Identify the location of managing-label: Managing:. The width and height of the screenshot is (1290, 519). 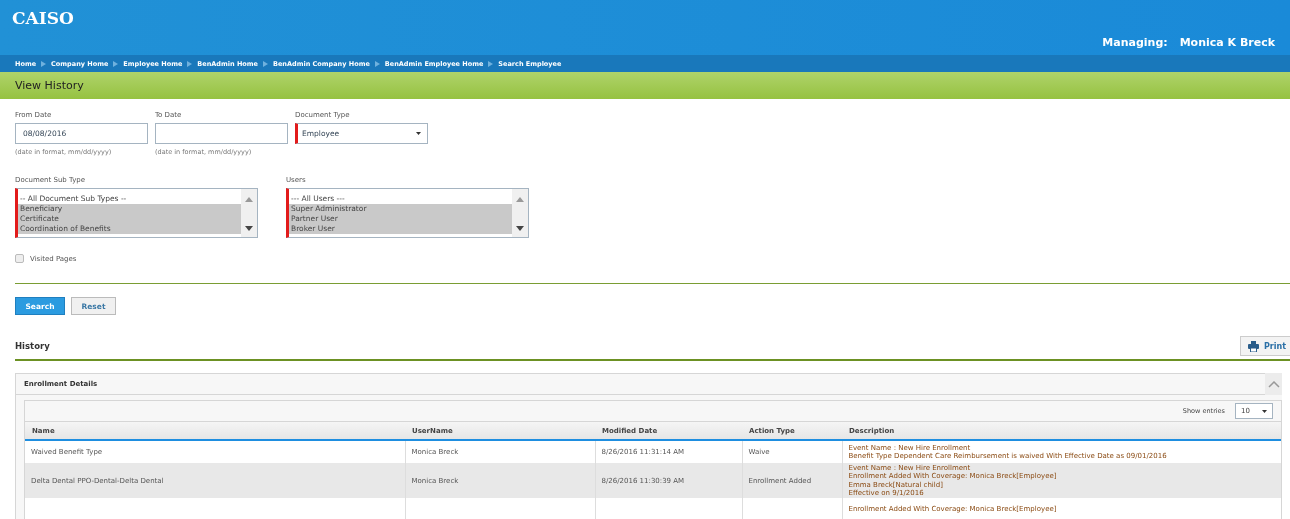
(1135, 42).